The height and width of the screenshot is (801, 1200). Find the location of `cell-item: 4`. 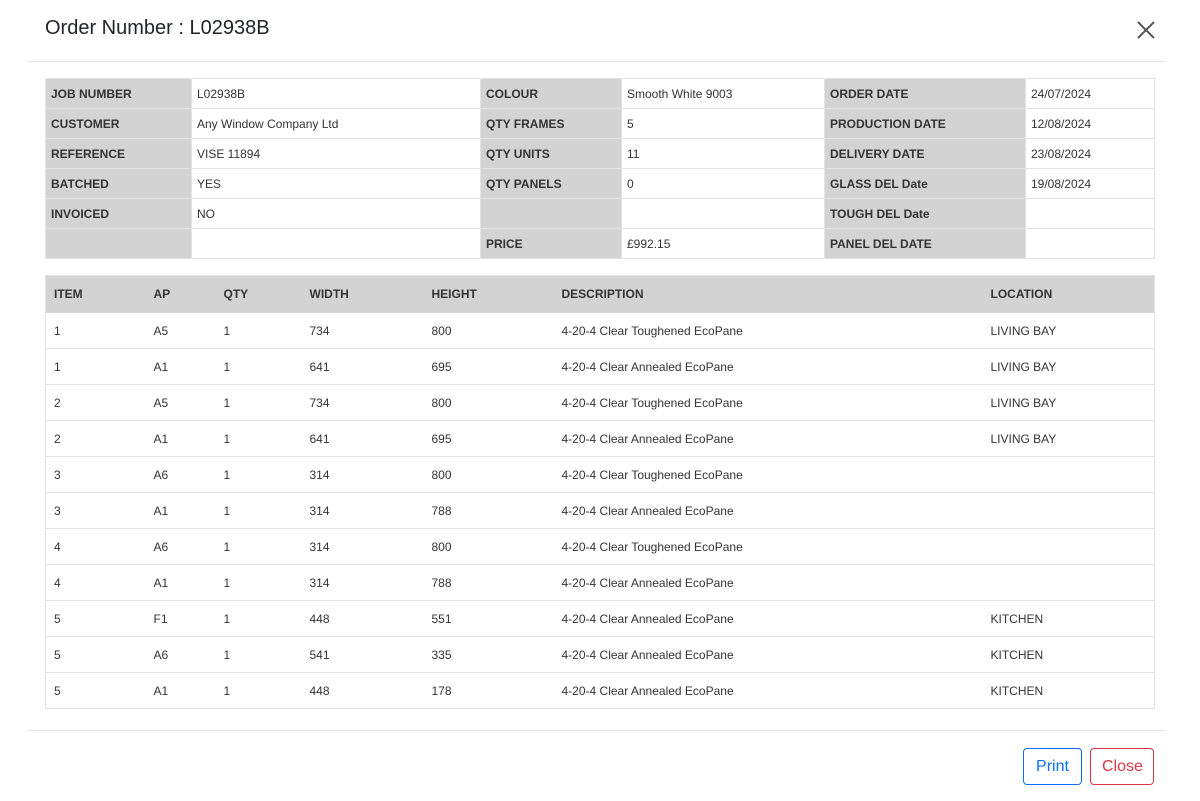

cell-item: 4 is located at coordinates (95, 582).